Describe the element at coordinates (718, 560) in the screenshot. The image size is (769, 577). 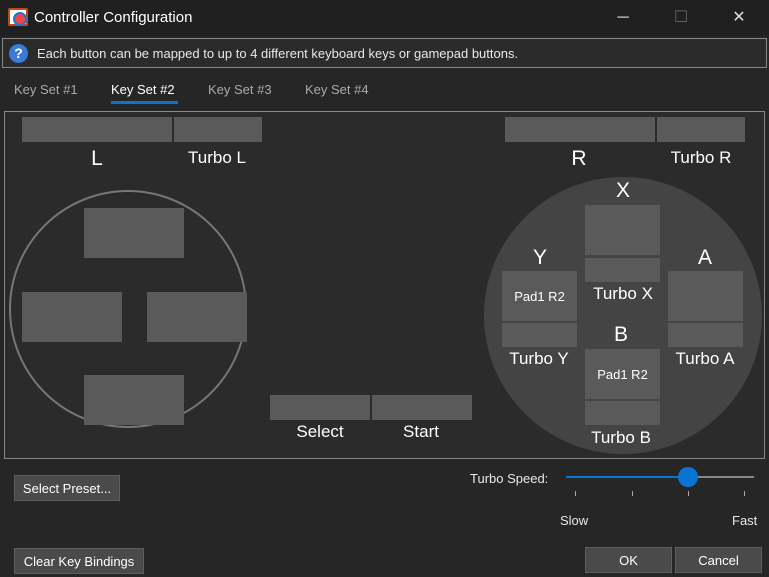
I see `cancel-button: Cancel` at that location.